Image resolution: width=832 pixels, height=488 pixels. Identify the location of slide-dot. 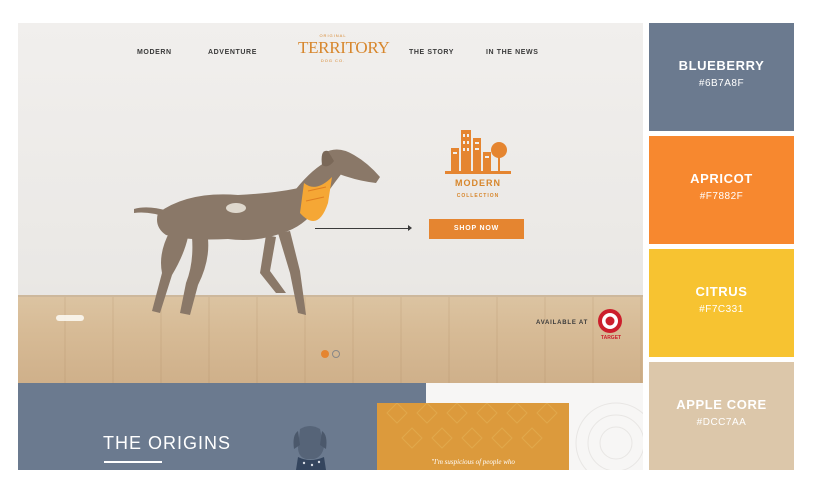
(336, 354).